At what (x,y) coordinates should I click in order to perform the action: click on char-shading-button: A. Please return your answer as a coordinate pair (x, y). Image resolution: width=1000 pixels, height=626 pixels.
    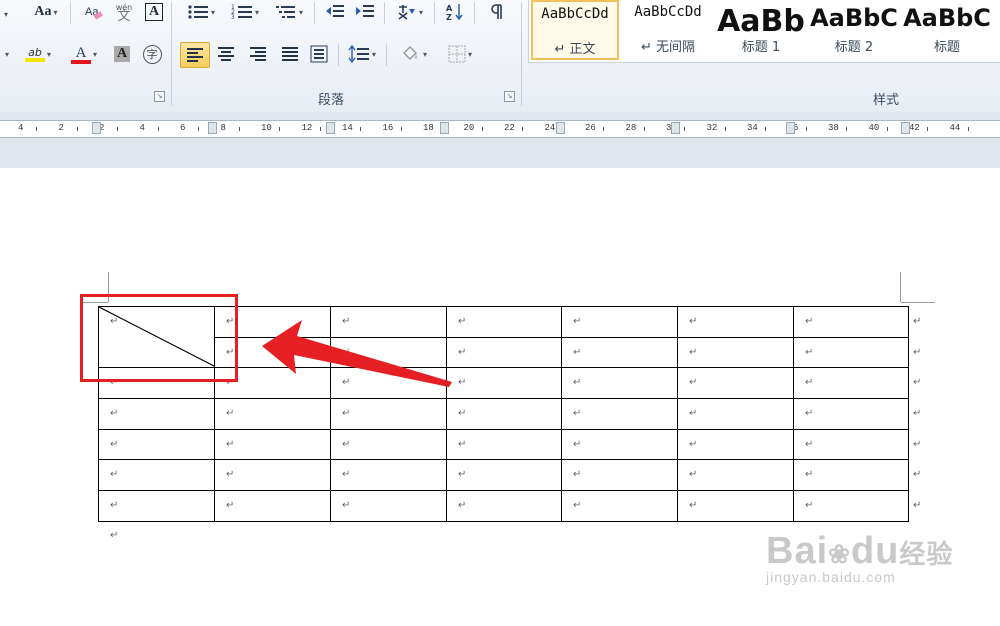
    Looking at the image, I should click on (122, 54).